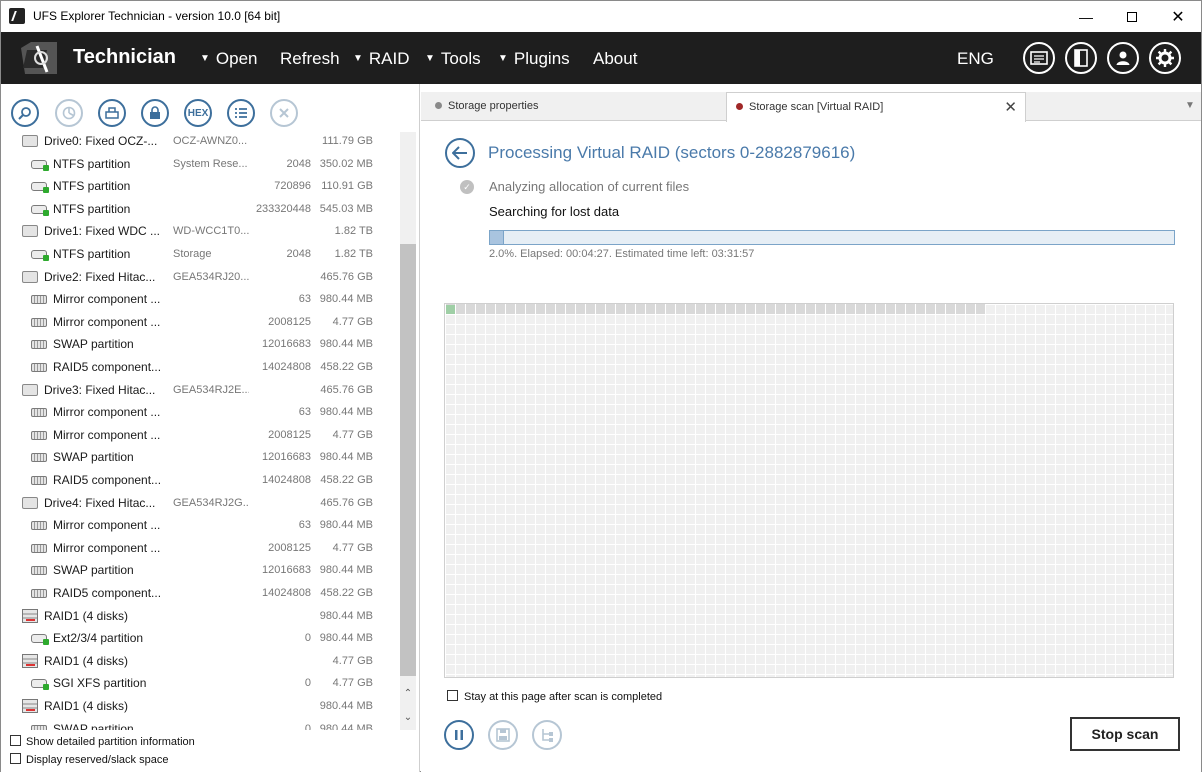 This screenshot has height=772, width=1202. I want to click on menu-tools: ▼ Tools, so click(453, 59).